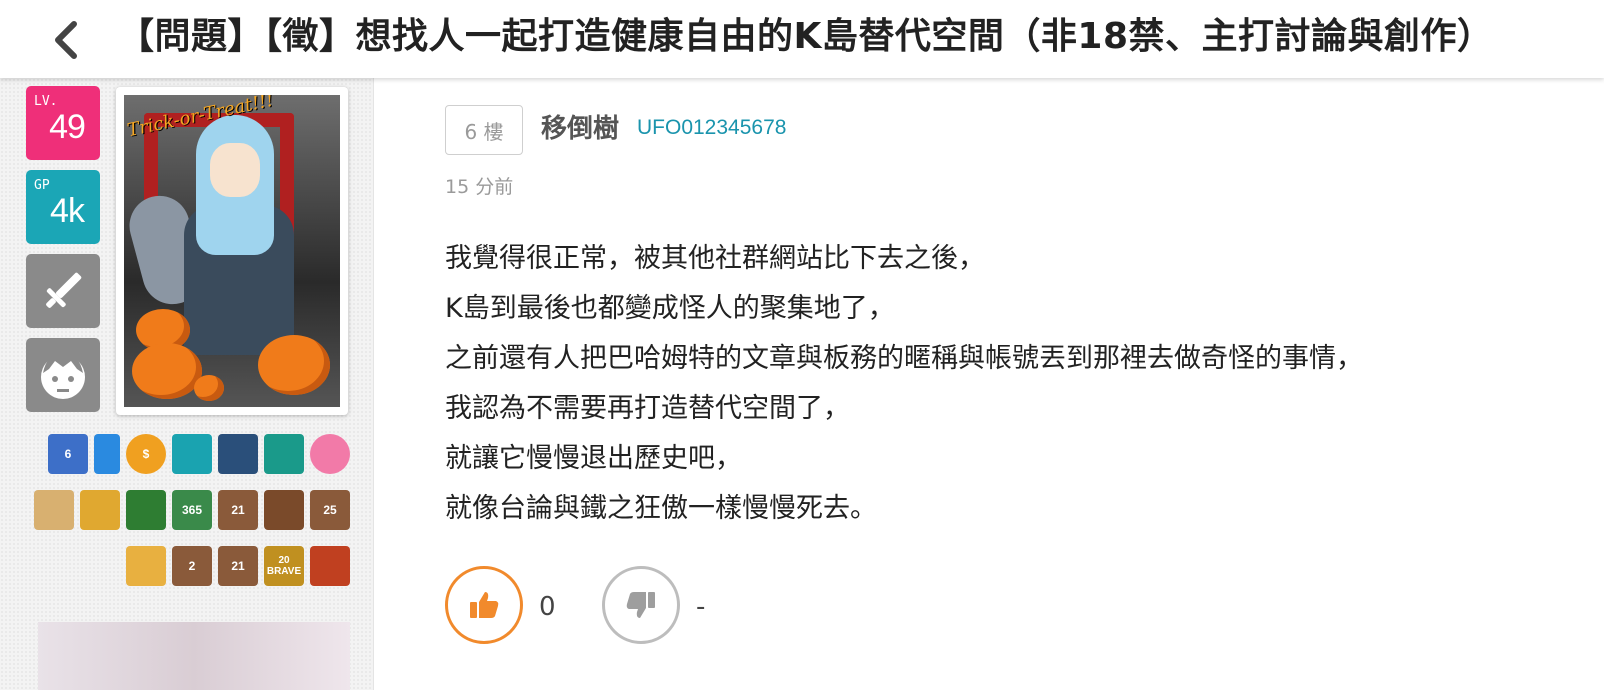 The image size is (1604, 690). I want to click on author-name: 移倒樹, so click(580, 126).